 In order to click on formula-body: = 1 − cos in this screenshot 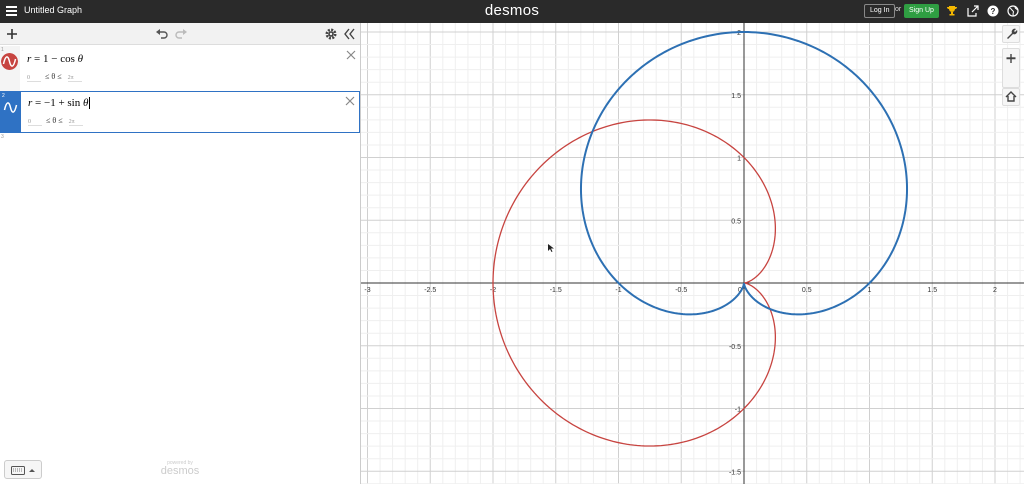, I will do `click(54, 59)`.